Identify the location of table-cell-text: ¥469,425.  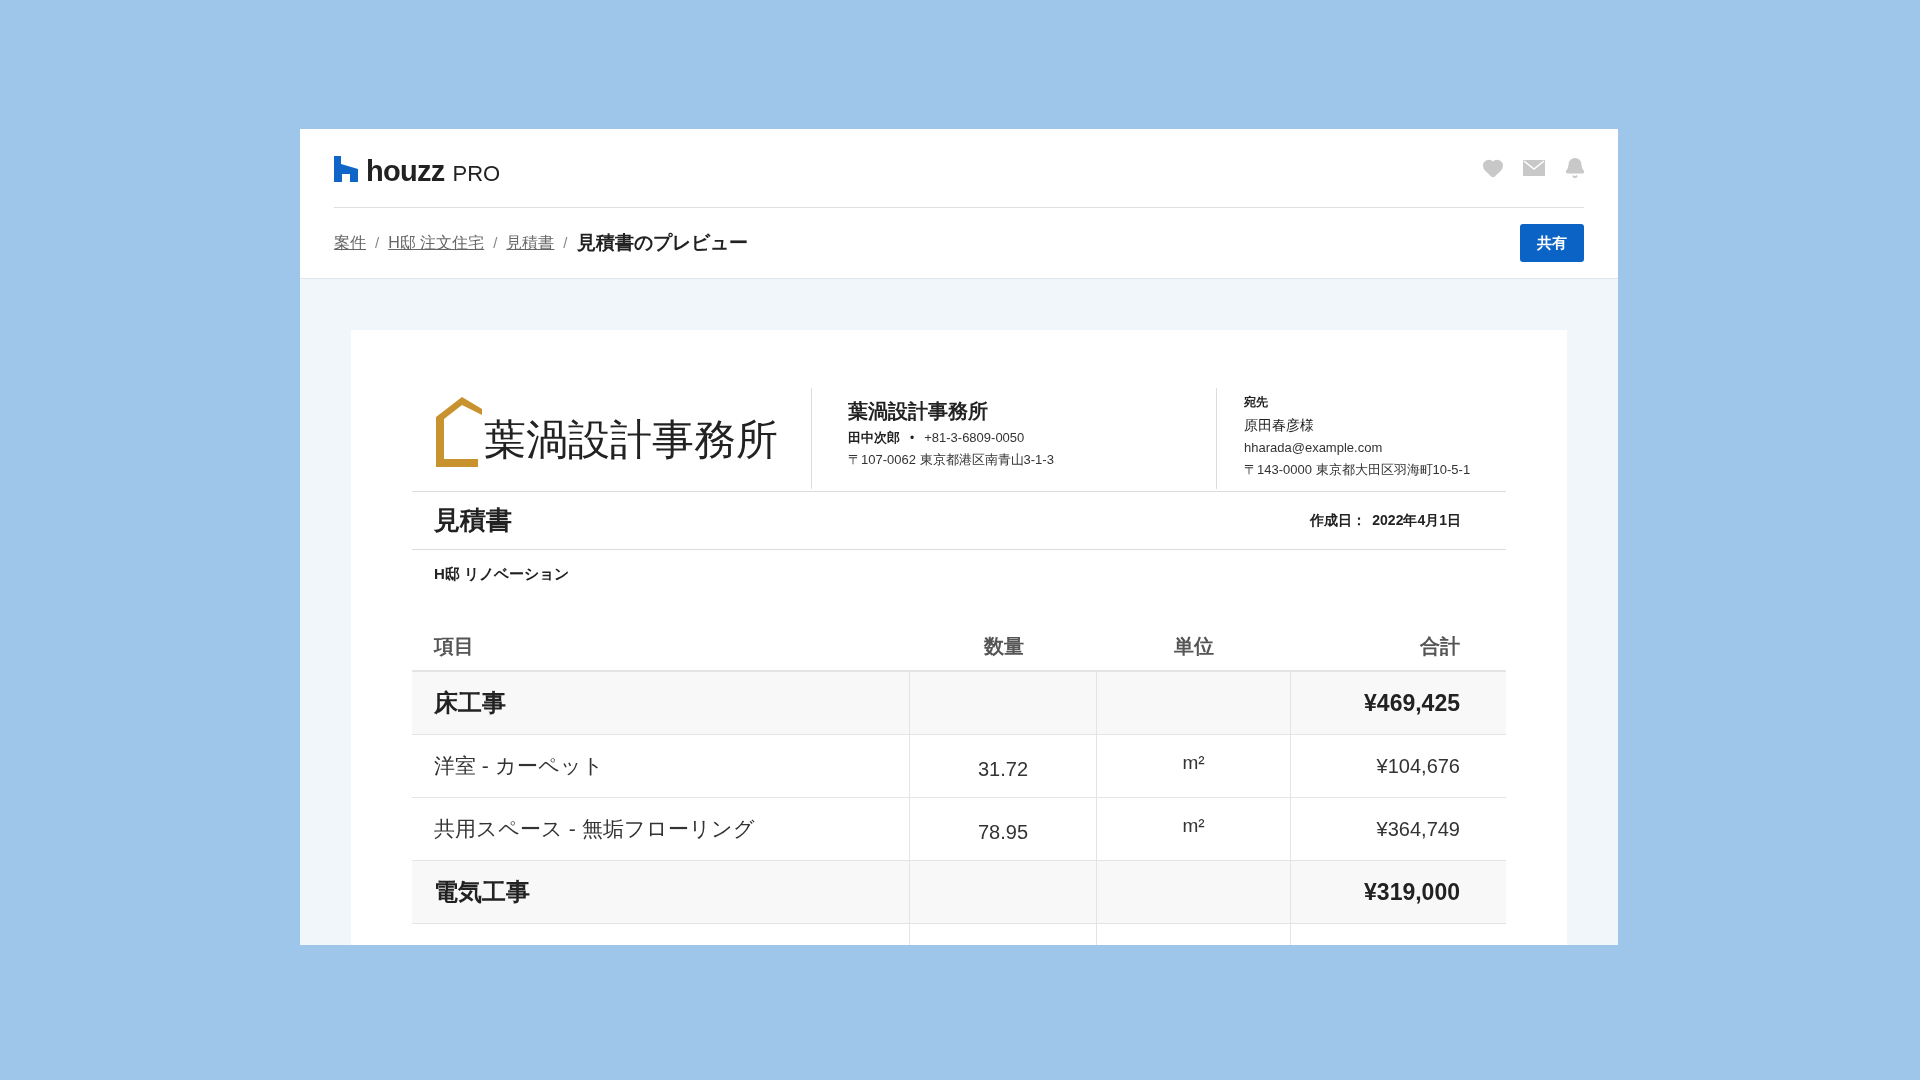
(1412, 703).